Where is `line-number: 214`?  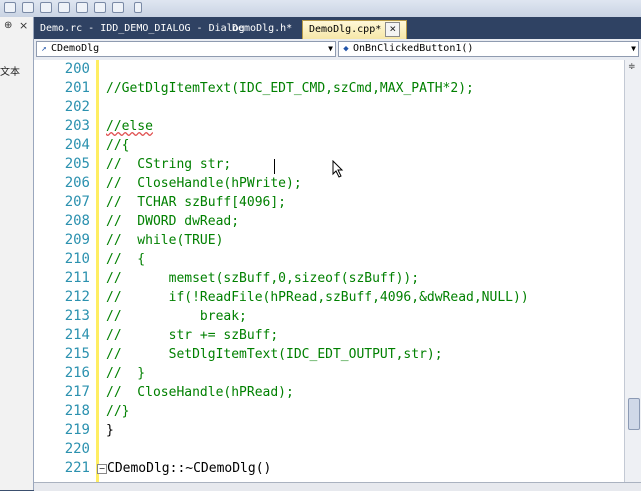 line-number: 214 is located at coordinates (77, 335).